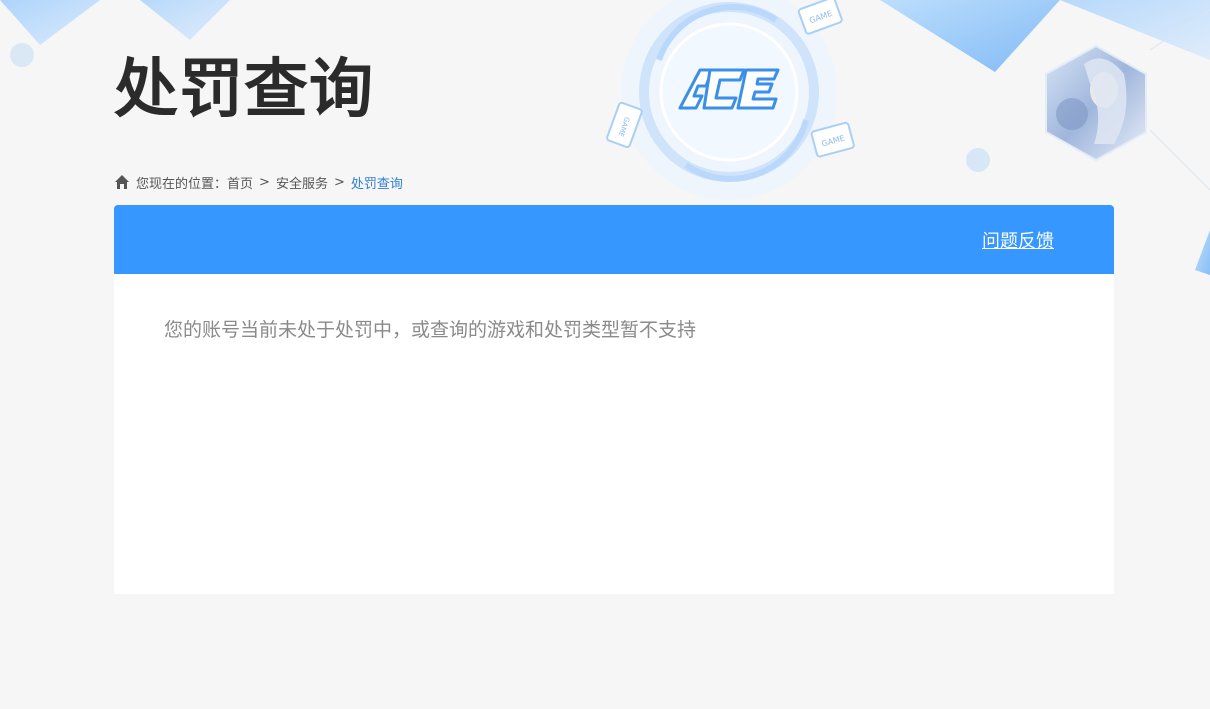  What do you see at coordinates (302, 182) in the screenshot?
I see `breadcrumb-security-link: 安全服务` at bounding box center [302, 182].